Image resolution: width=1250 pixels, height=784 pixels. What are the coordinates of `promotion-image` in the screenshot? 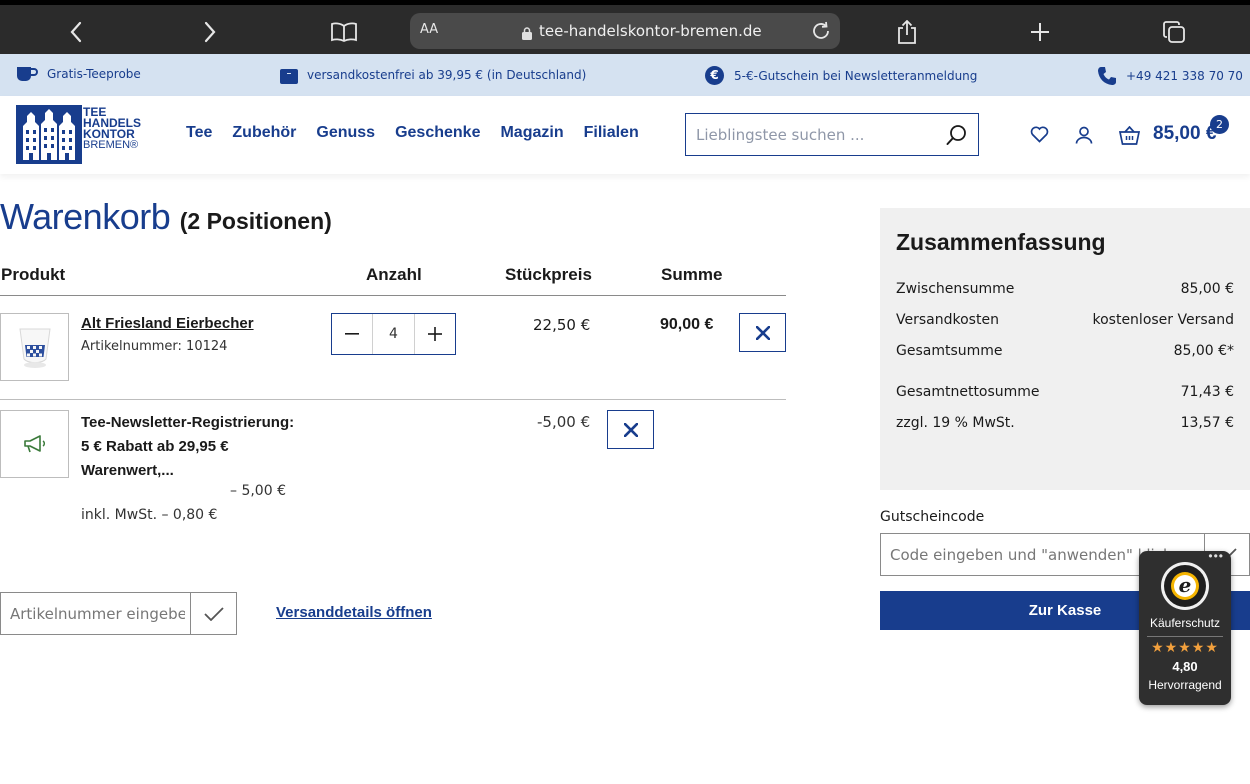 It's located at (34, 444).